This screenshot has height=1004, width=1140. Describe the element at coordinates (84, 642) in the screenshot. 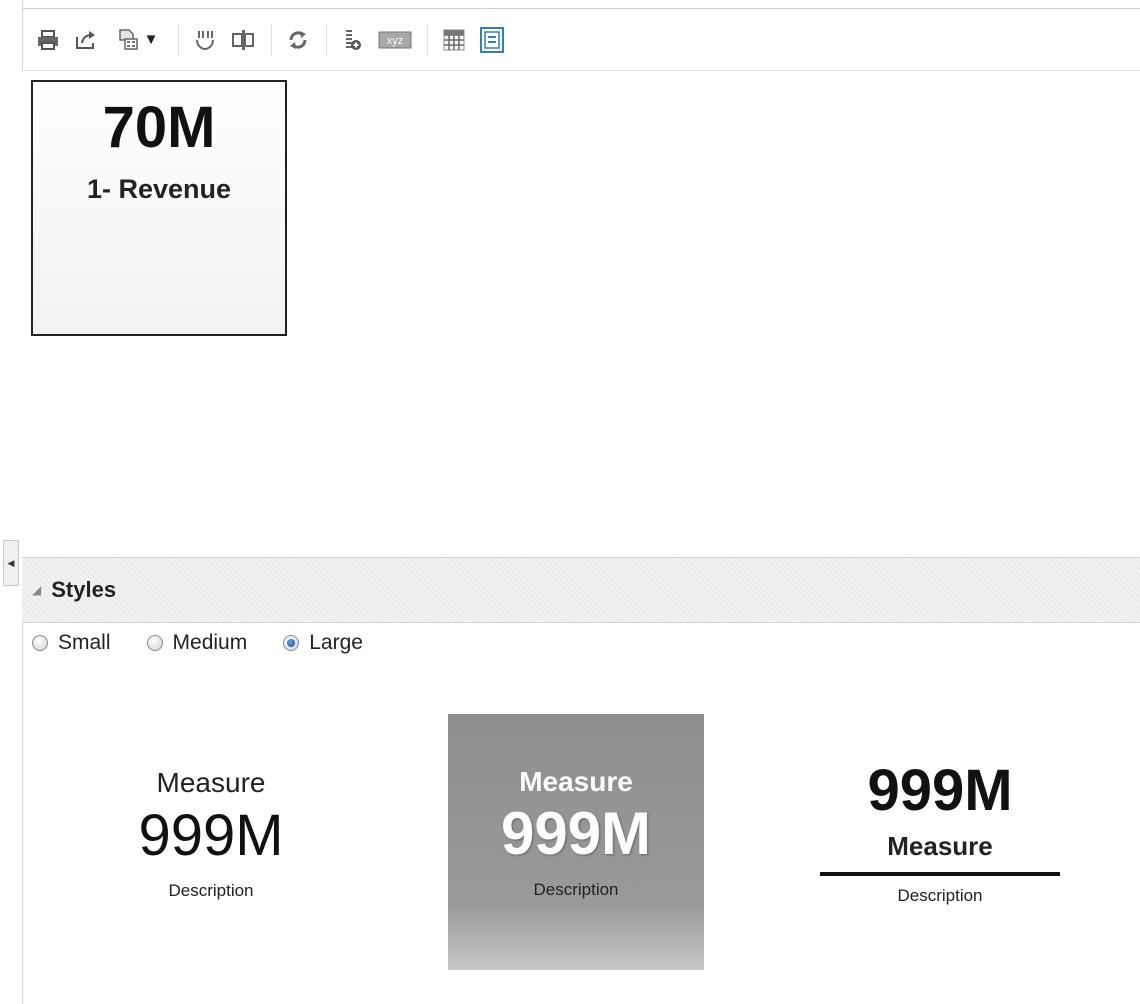

I see `radio-label: Small` at that location.